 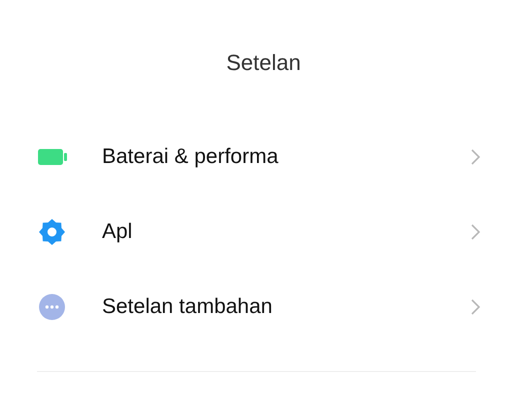 What do you see at coordinates (52, 306) in the screenshot?
I see `more-icon` at bounding box center [52, 306].